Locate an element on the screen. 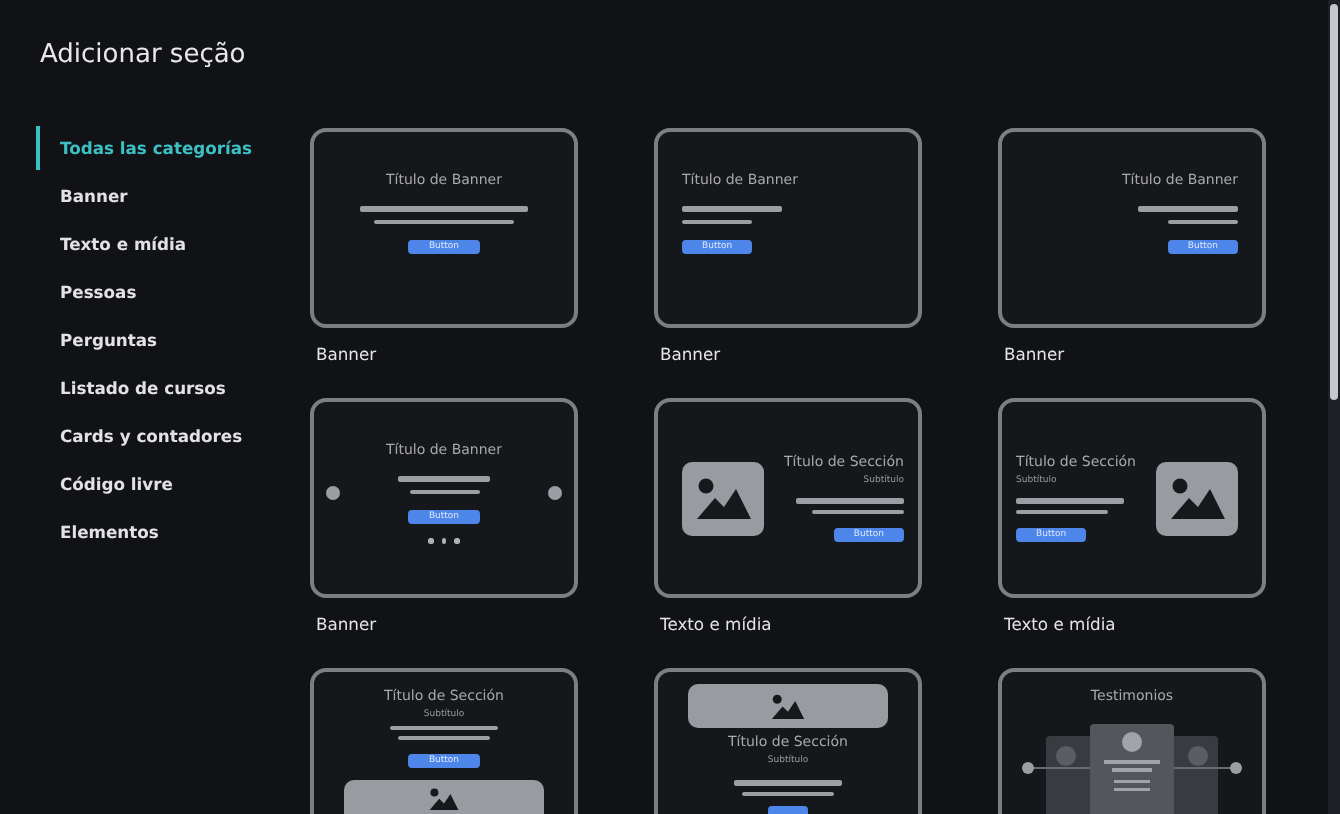 The image size is (1340, 814). category-item: Código livre is located at coordinates (168, 484).